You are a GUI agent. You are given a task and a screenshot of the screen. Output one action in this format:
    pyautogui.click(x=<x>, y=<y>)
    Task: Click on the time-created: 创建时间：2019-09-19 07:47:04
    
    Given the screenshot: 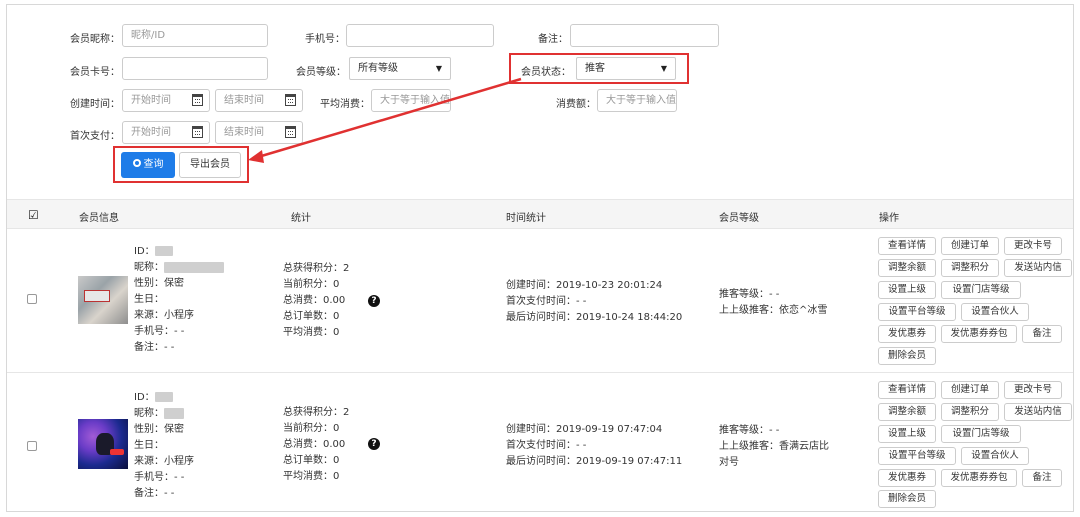 What is the action you would take?
    pyautogui.click(x=584, y=429)
    